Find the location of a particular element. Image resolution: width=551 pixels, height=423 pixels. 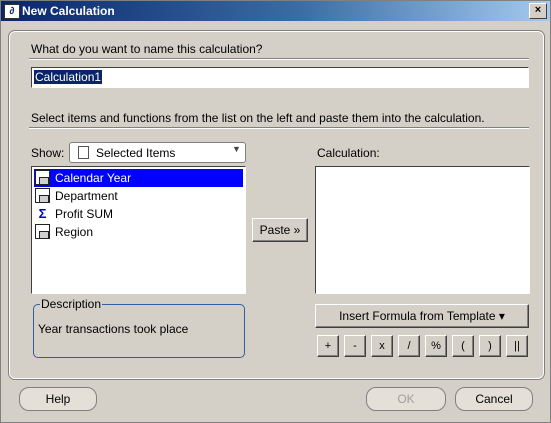

list-item-profit-sum: Σ Profit SUM is located at coordinates (138, 214).